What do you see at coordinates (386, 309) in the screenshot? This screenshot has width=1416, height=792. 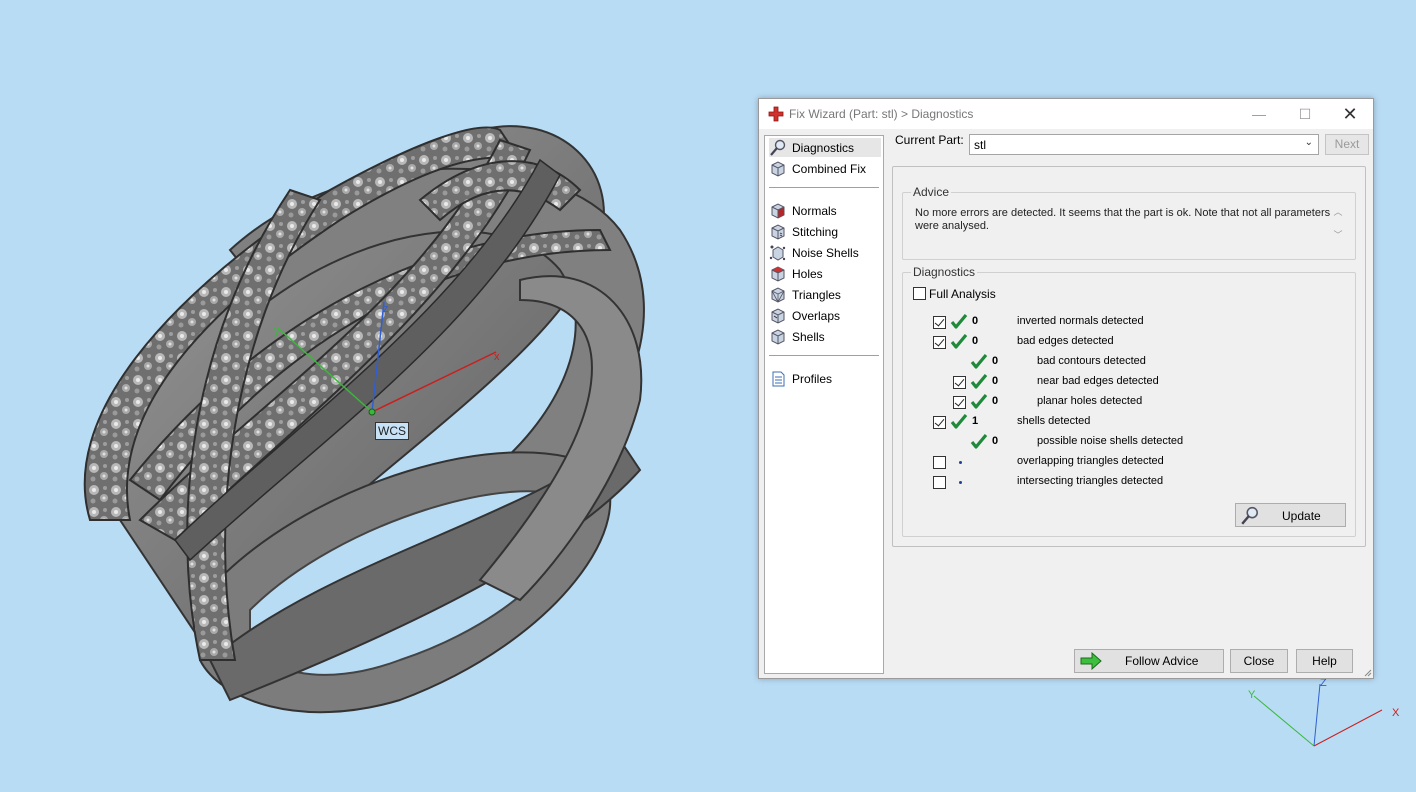 I see `wcs-z-label: z` at bounding box center [386, 309].